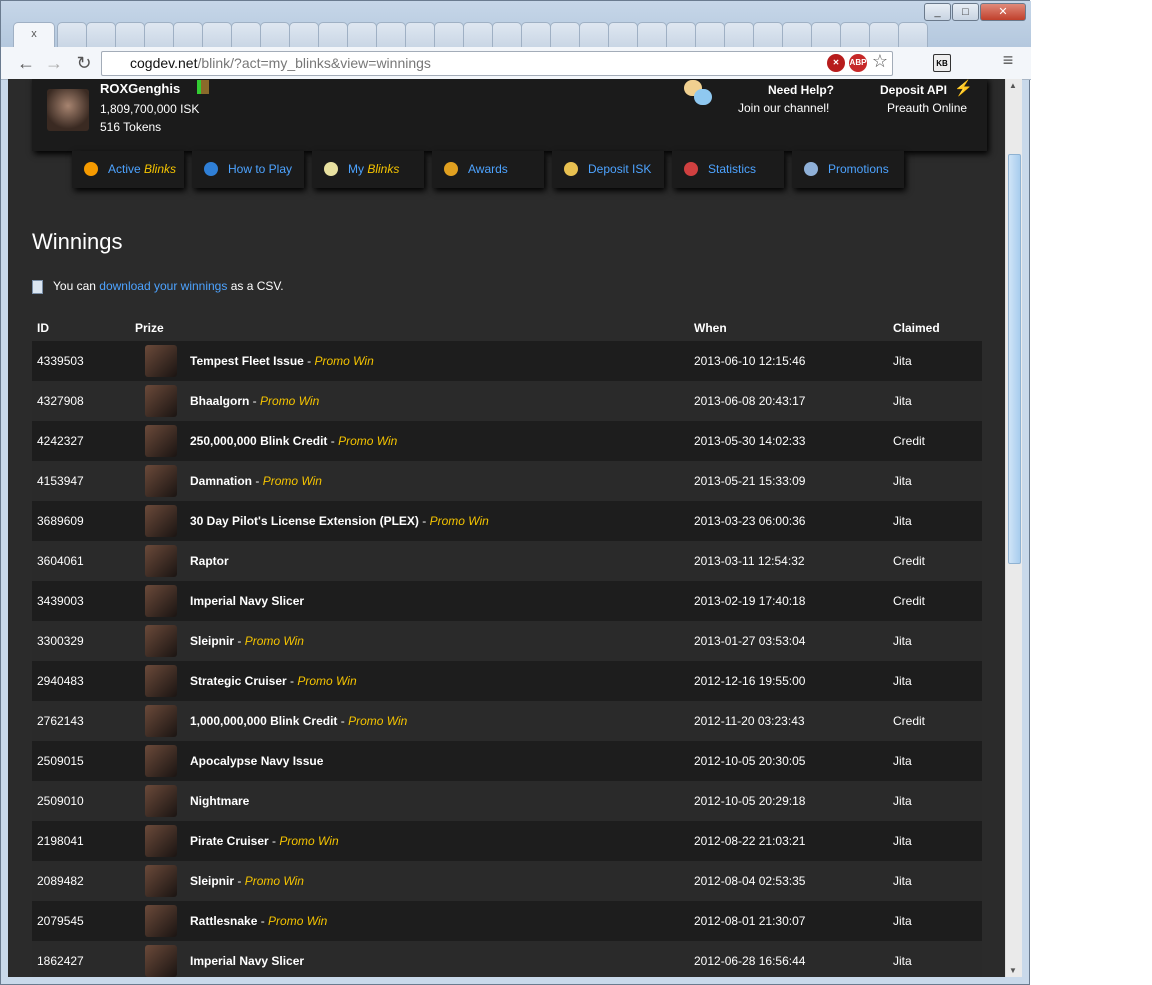 This screenshot has height=985, width=1152. Describe the element at coordinates (314, 63) in the screenshot. I see `url-path: /blink/?act=my_blinks&view=winnings` at that location.